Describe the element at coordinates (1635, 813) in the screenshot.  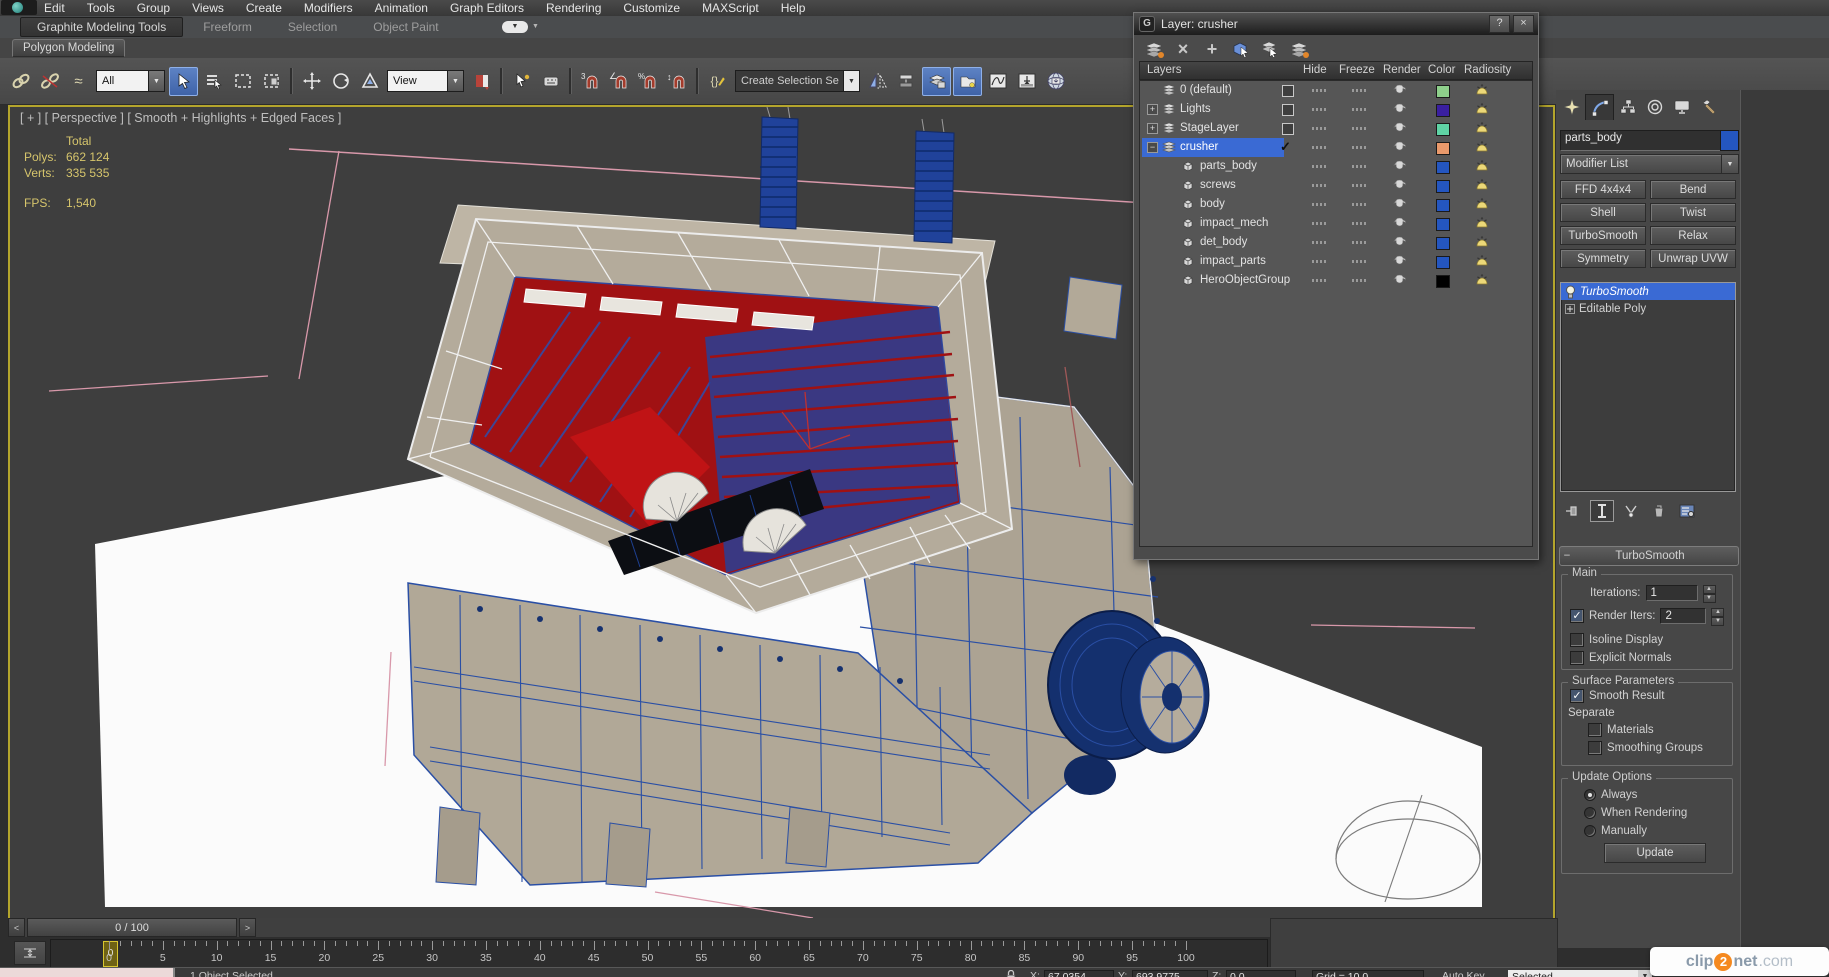
I see `update-option-when-rendering: When Rendering` at that location.